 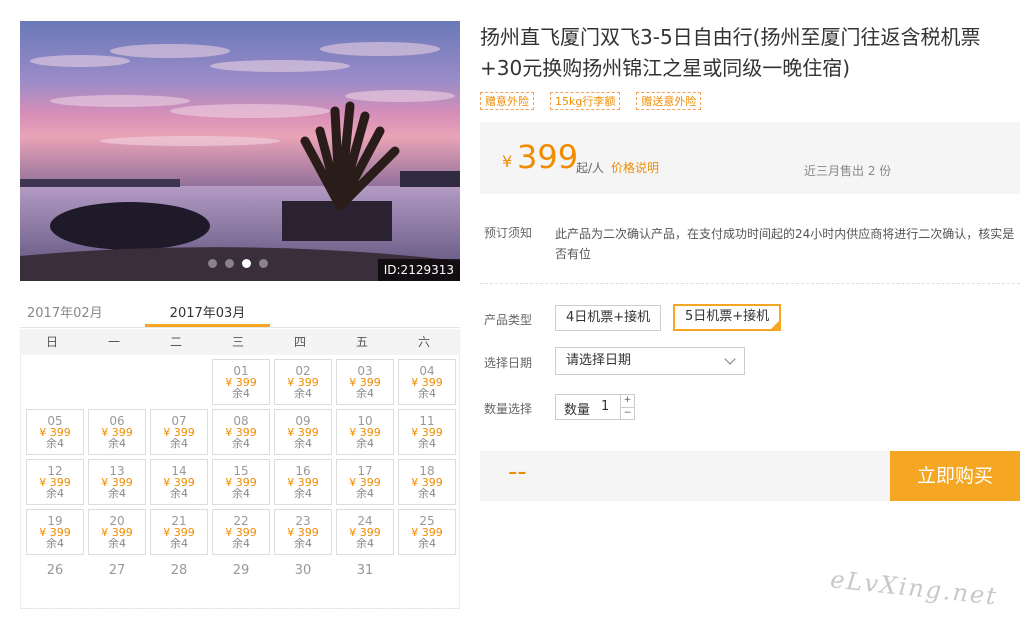 I want to click on calendar-day-available: 22 ¥ 399 余4, so click(x=241, y=532).